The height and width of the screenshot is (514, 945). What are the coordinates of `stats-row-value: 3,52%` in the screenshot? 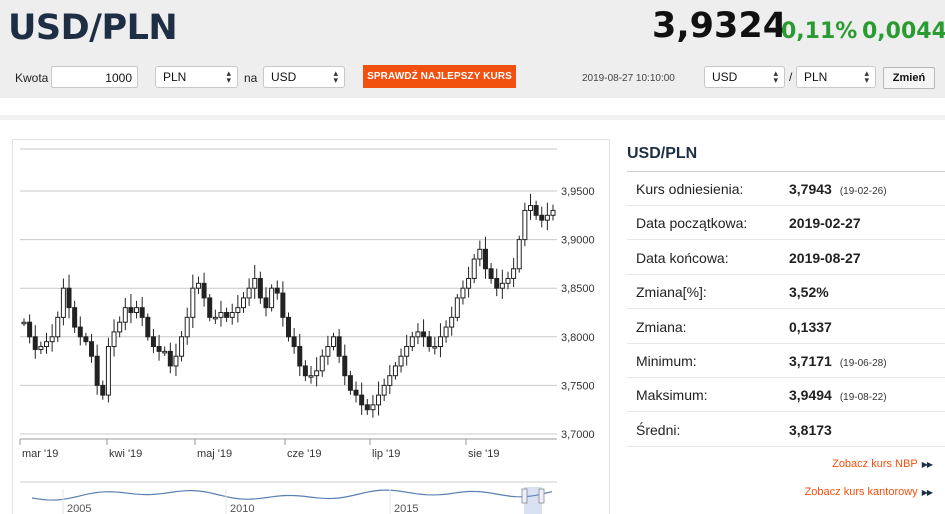 It's located at (809, 292).